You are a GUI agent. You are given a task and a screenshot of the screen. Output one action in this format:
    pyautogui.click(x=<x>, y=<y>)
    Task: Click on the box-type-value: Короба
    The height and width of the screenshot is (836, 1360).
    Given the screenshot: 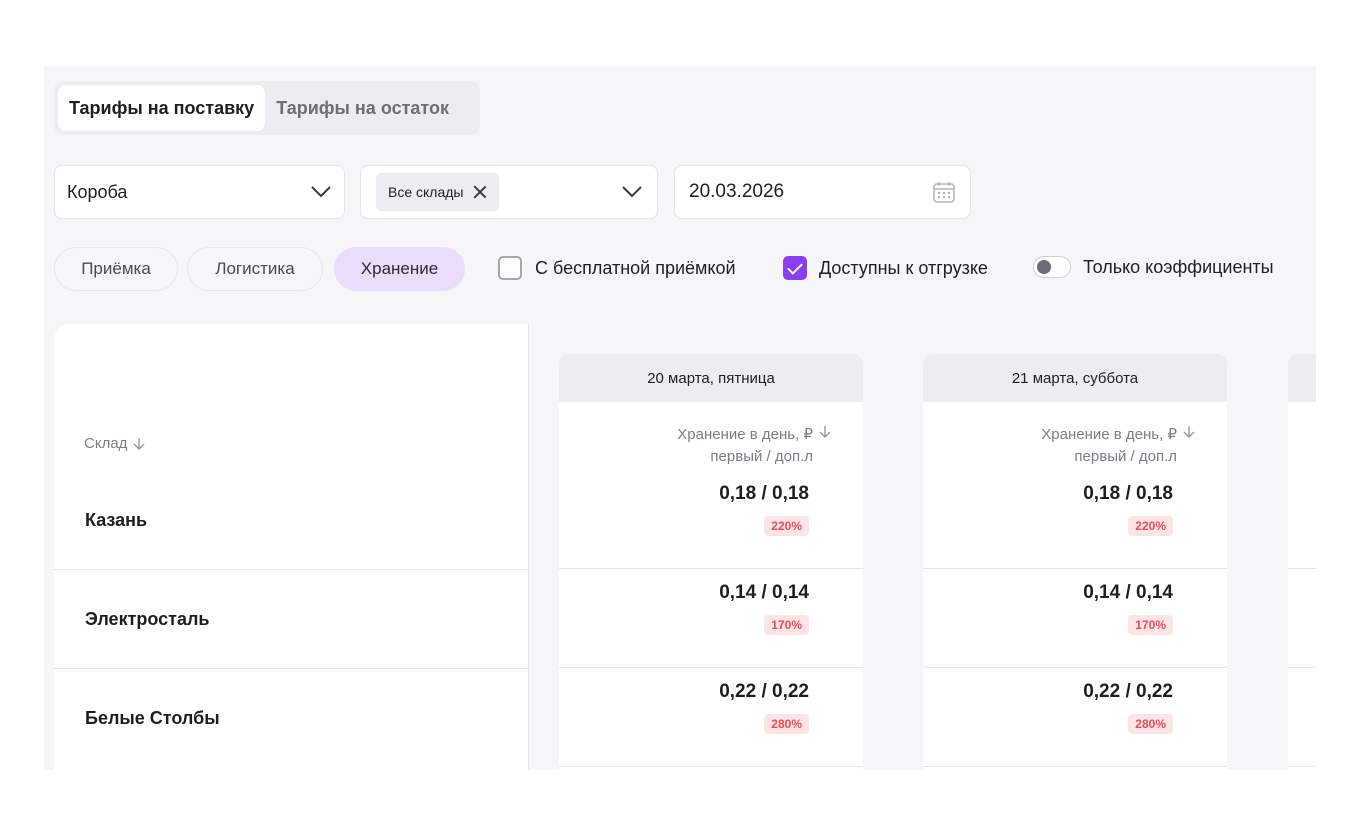 What is the action you would take?
    pyautogui.click(x=97, y=191)
    